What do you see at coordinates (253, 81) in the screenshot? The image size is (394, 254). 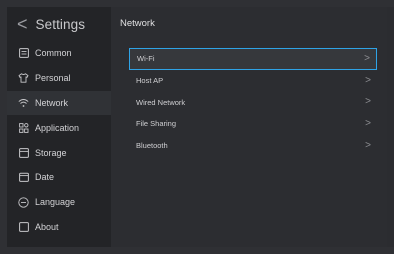 I see `list-item-host-ap: Host AP >` at bounding box center [253, 81].